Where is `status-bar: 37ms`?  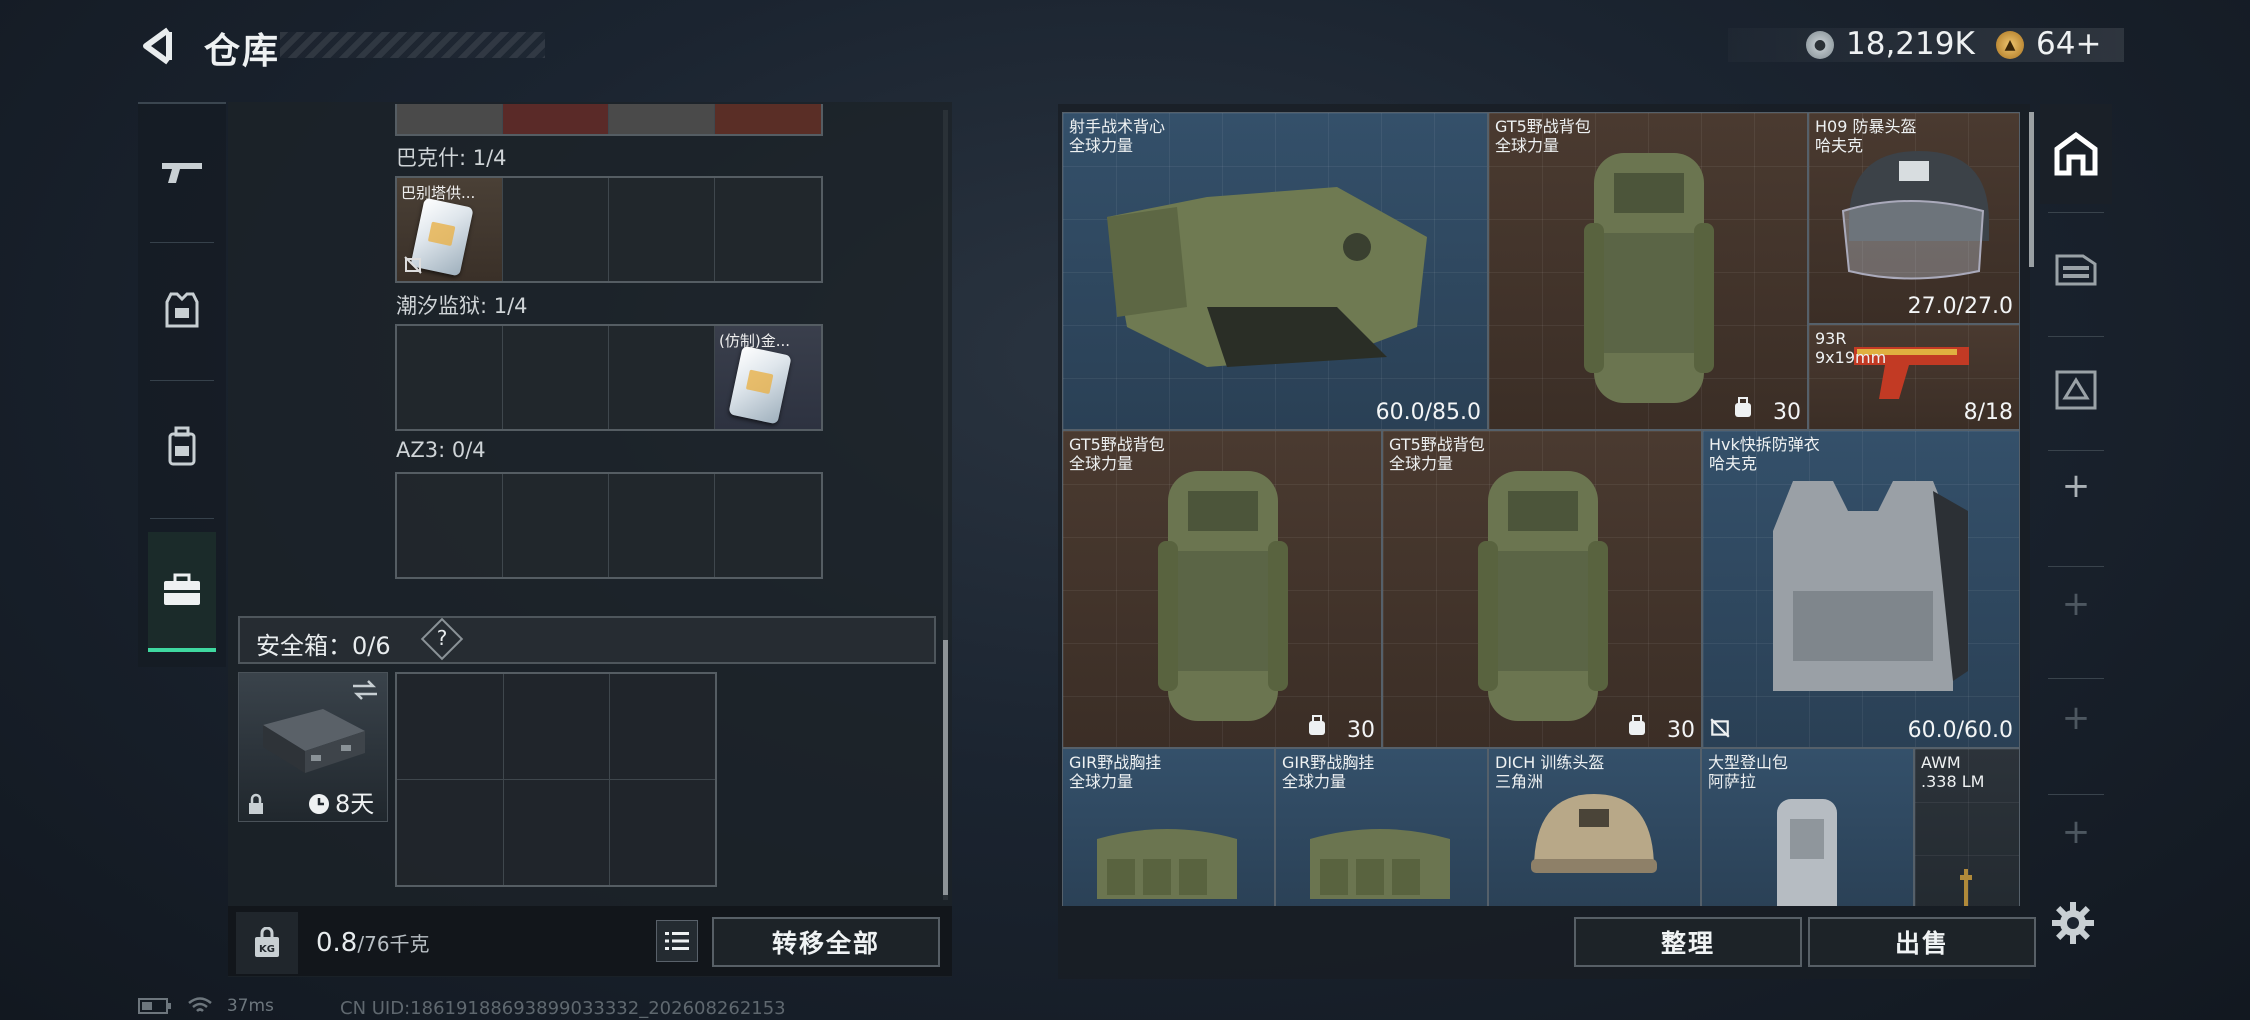 status-bar: 37ms is located at coordinates (206, 1006).